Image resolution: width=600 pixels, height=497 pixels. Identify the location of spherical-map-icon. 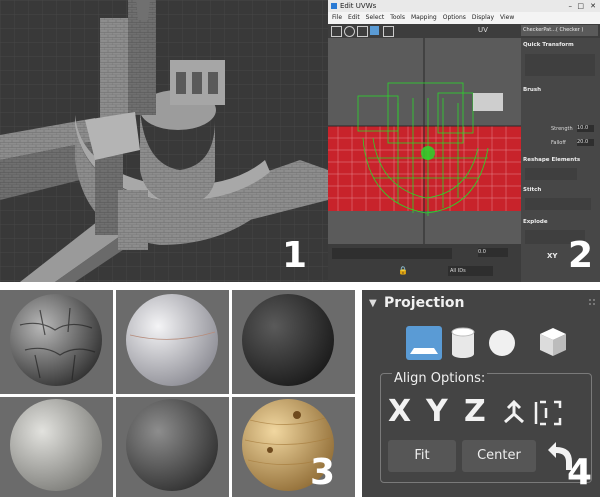
(502, 343).